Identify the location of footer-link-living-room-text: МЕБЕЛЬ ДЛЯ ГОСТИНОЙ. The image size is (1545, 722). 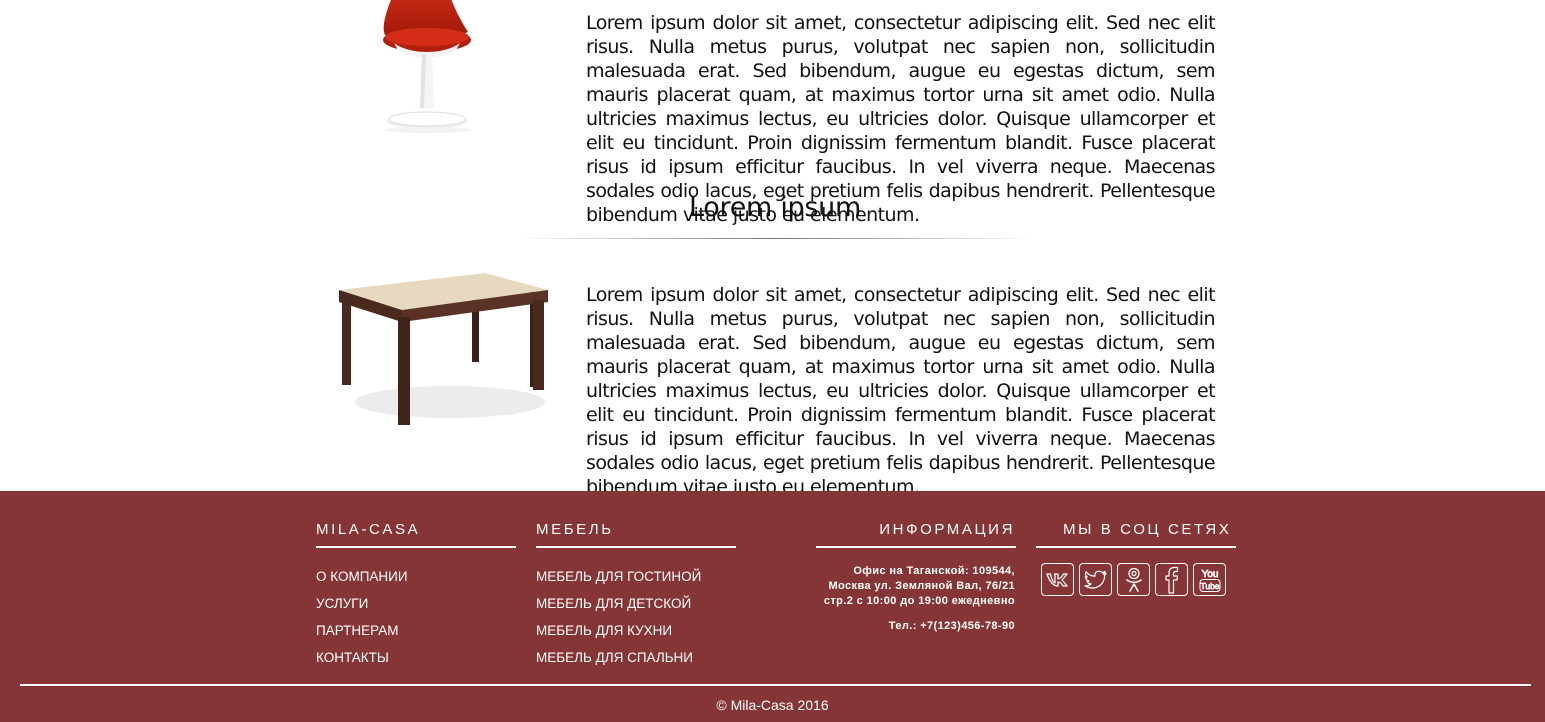
(618, 576).